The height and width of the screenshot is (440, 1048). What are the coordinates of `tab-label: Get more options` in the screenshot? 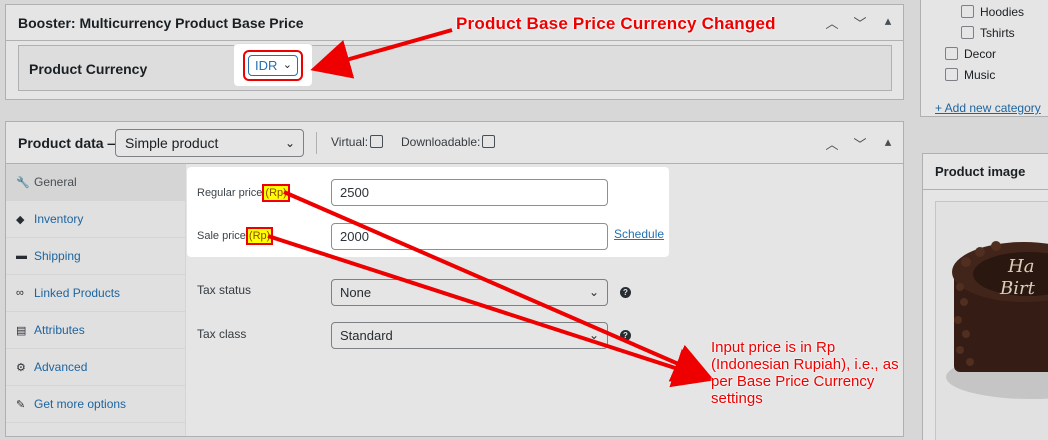 It's located at (80, 404).